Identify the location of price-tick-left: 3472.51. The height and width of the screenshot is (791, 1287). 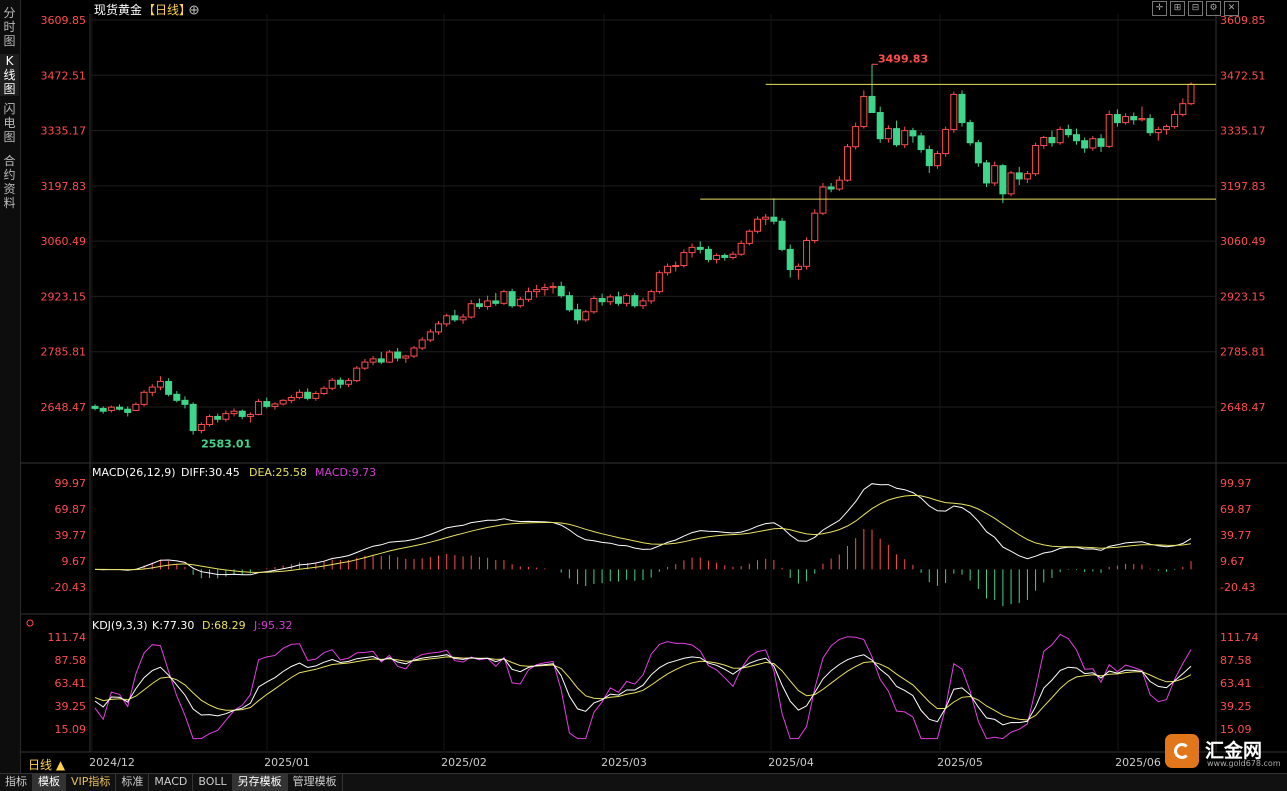
(64, 75).